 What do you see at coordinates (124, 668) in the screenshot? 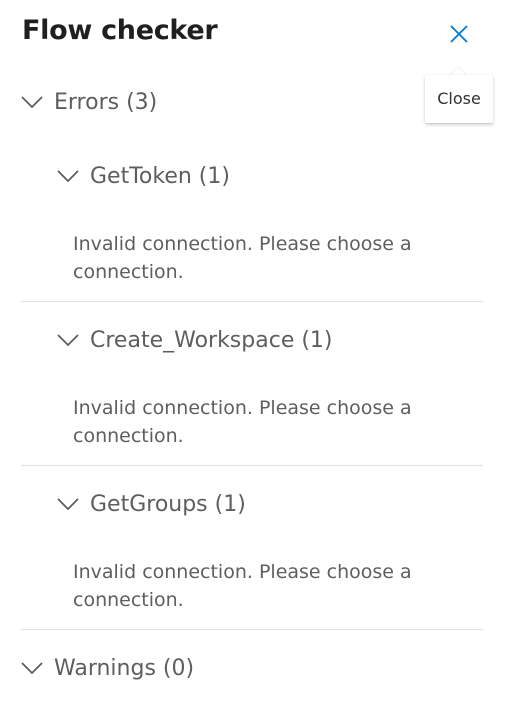
I see `warnings-section-label: Warnings (0)` at bounding box center [124, 668].